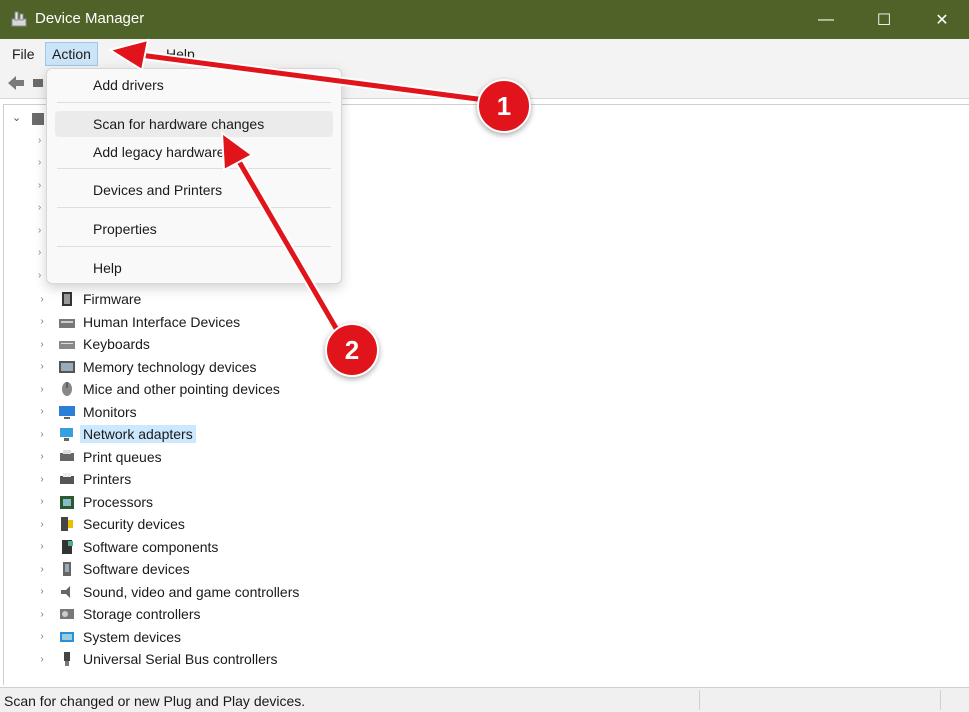 The image size is (969, 712). Describe the element at coordinates (194, 268) in the screenshot. I see `menu-item-help: Help` at that location.